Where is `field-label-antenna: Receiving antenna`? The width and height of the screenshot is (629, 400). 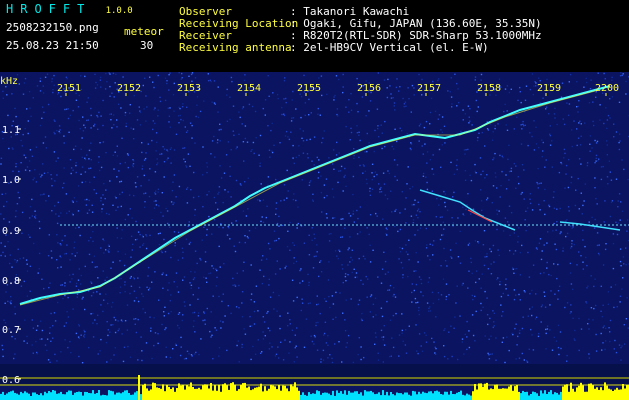
field-label-antenna: Receiving antenna is located at coordinates (235, 47).